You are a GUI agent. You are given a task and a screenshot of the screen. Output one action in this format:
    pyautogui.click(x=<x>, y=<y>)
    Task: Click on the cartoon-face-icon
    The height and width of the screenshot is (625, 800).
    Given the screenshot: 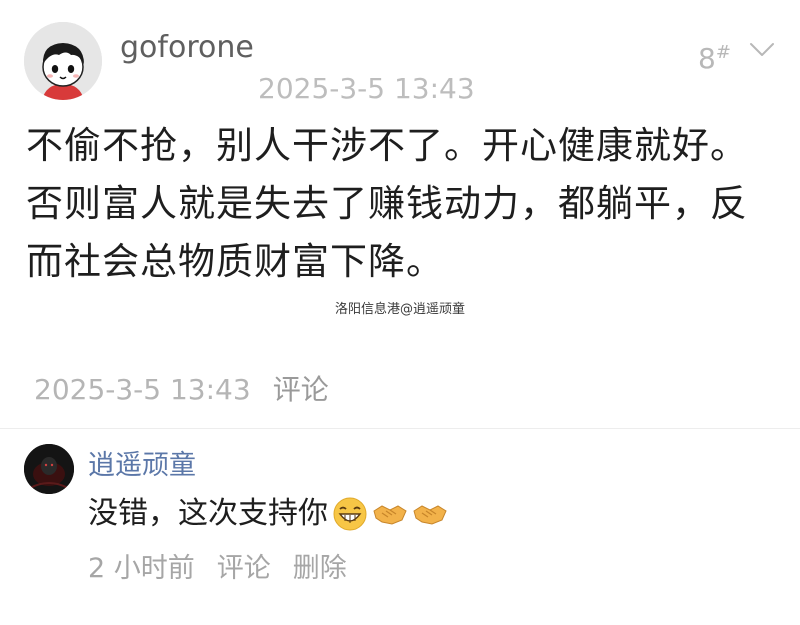 What is the action you would take?
    pyautogui.click(x=63, y=61)
    